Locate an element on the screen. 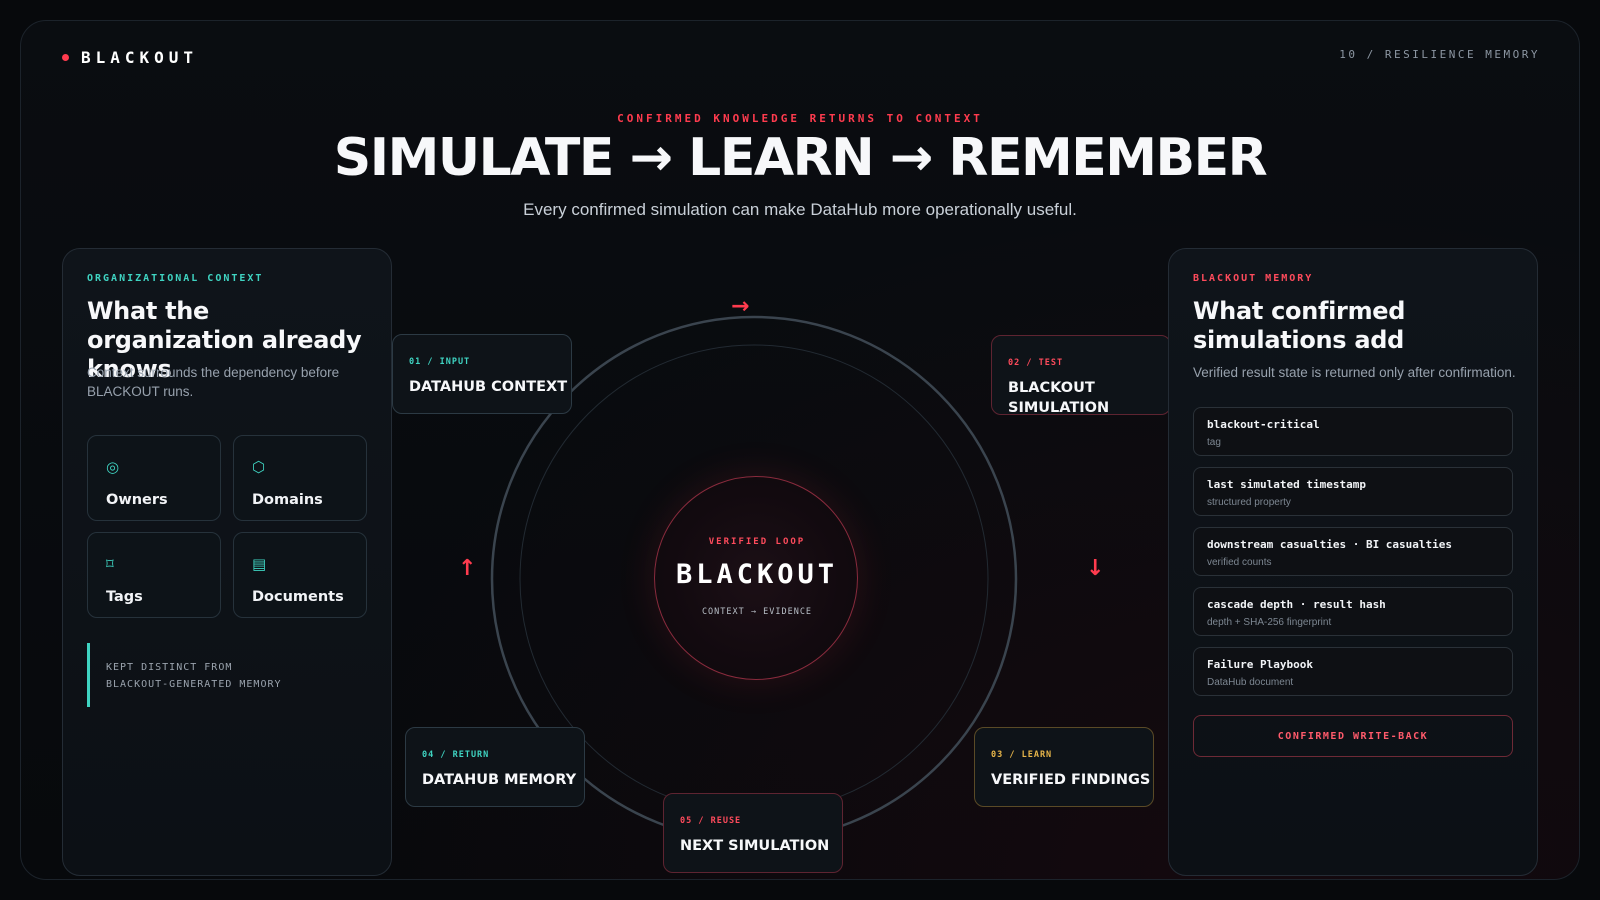  note-line: BLACKOUT-GENERATED MEMORY is located at coordinates (194, 684).